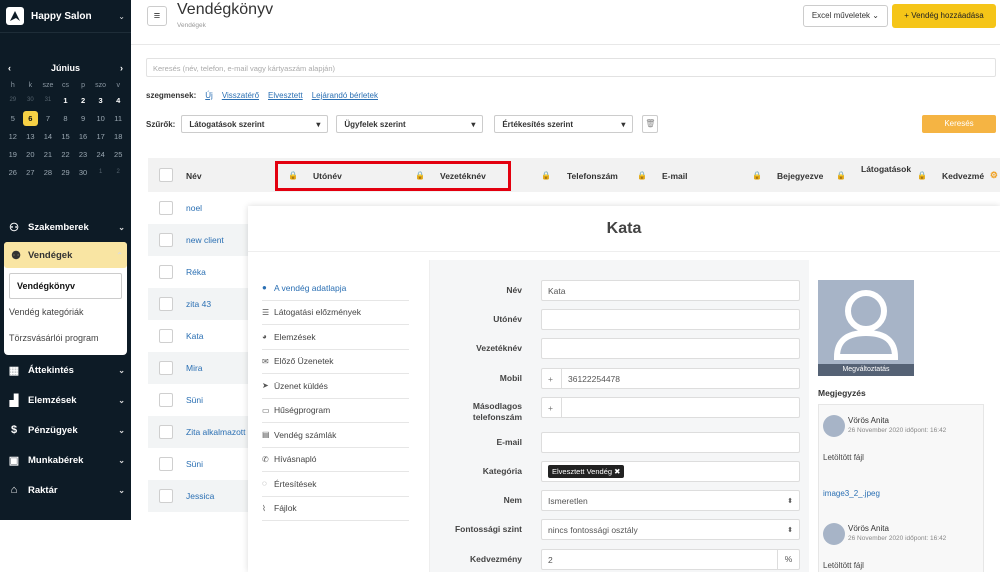 The width and height of the screenshot is (1000, 572). What do you see at coordinates (216, 432) in the screenshot?
I see `client-name-link: Zita alkalmazott` at bounding box center [216, 432].